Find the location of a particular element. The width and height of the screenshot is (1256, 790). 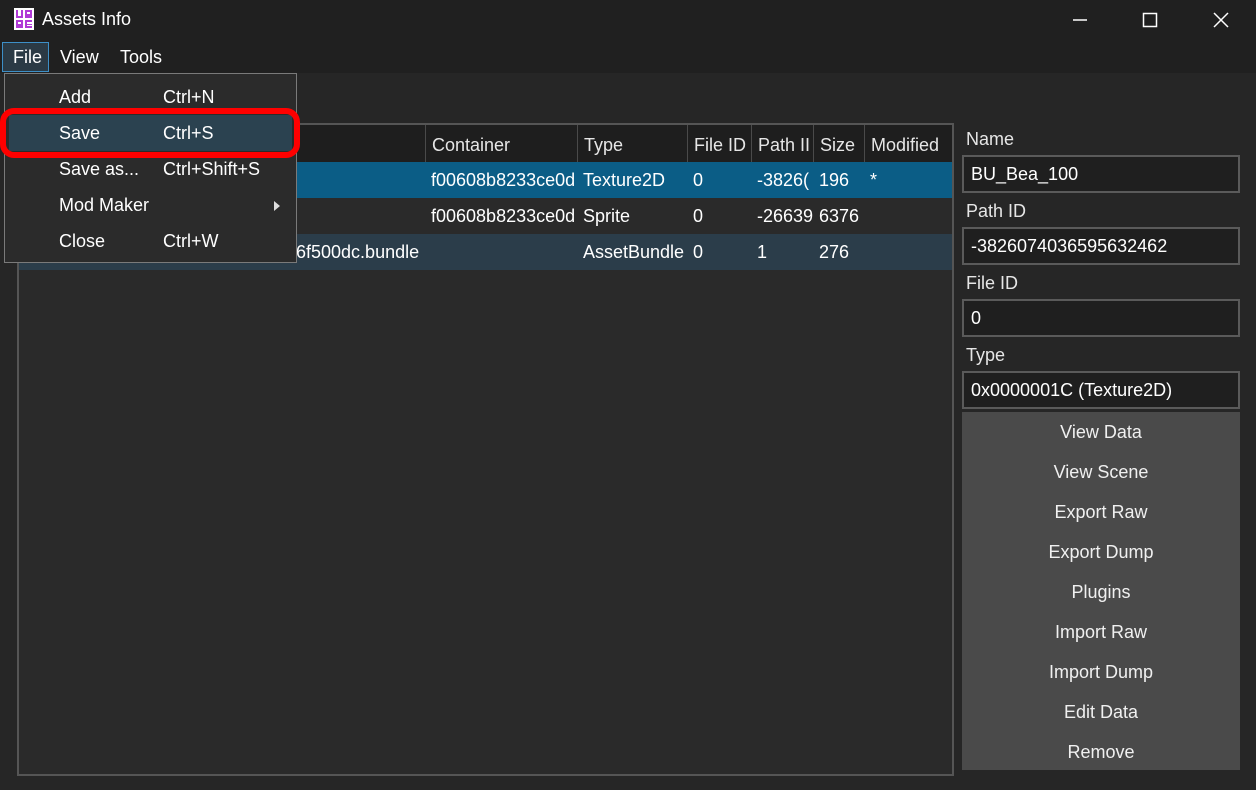

menu-item-label: Add is located at coordinates (75, 97).